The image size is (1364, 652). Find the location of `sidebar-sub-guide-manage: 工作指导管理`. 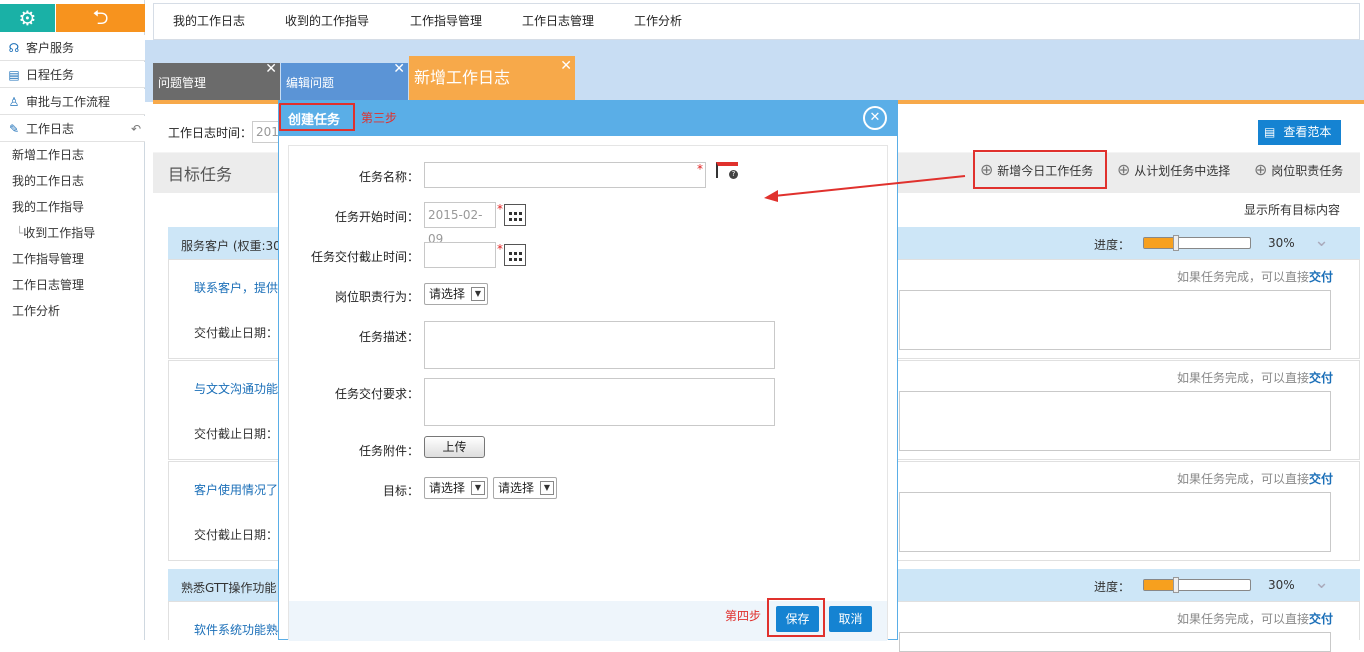

sidebar-sub-guide-manage: 工作指导管理 is located at coordinates (72, 259).